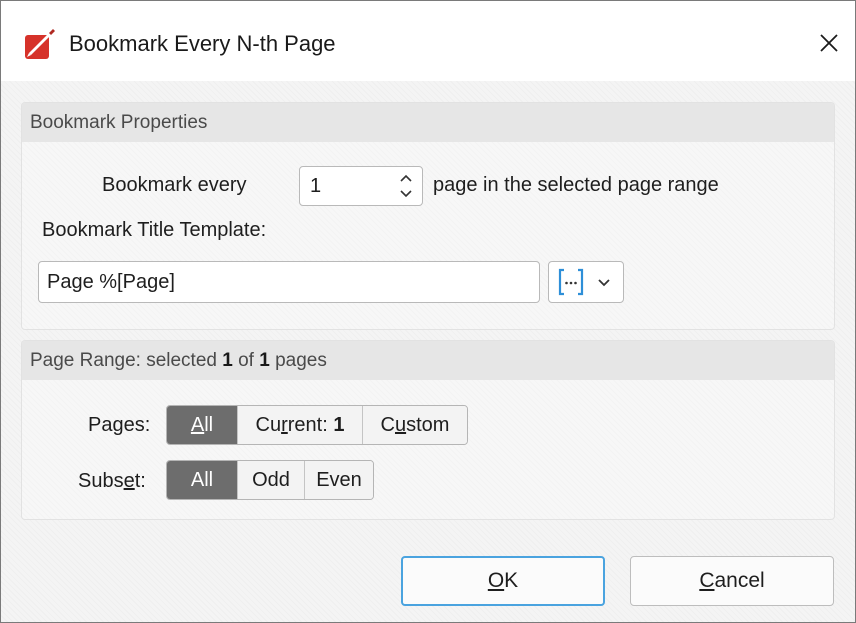  I want to click on pages-option-all: All, so click(202, 425).